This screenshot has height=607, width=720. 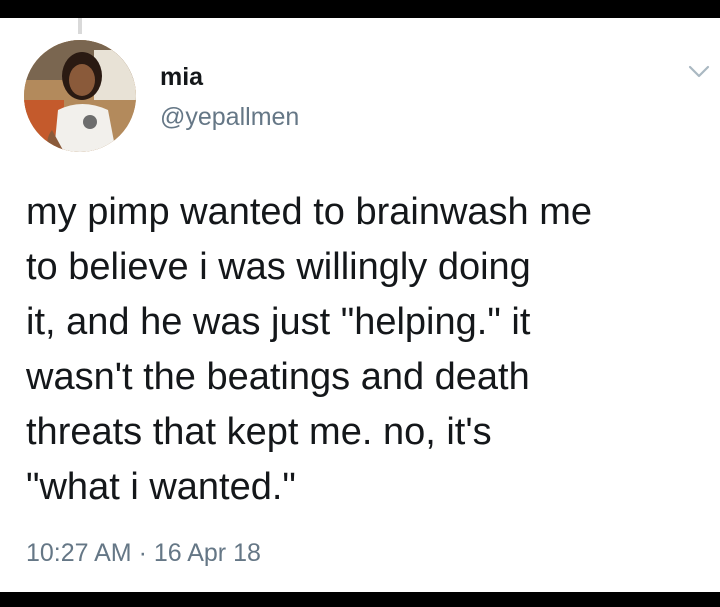 I want to click on thread-line, so click(x=80, y=26).